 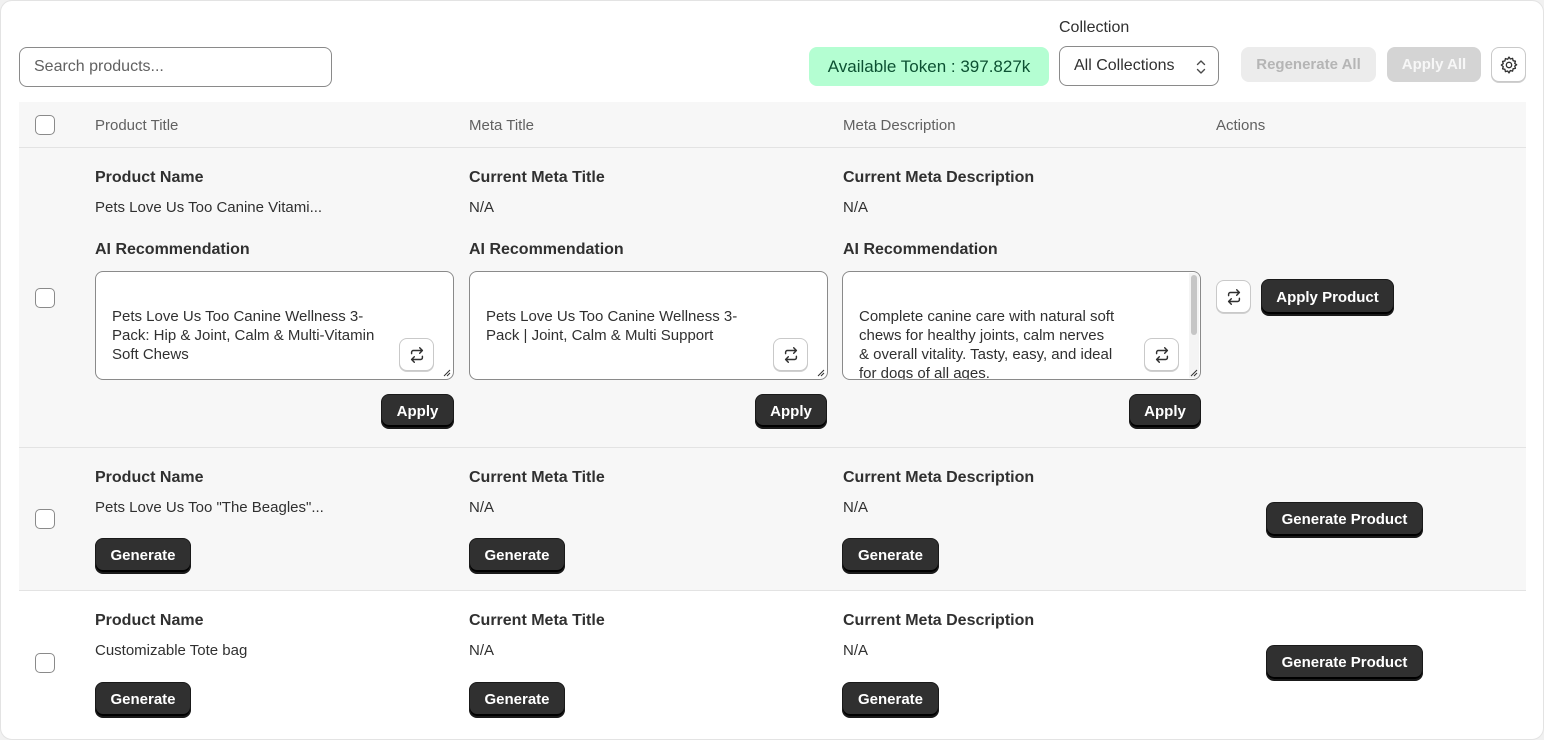 I want to click on apply-meta-description-button: Apply, so click(x=1165, y=411).